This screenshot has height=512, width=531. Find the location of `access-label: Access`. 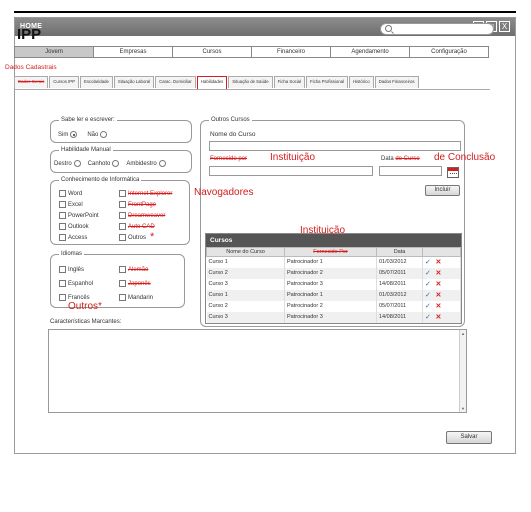

access-label: Access is located at coordinates (78, 237).